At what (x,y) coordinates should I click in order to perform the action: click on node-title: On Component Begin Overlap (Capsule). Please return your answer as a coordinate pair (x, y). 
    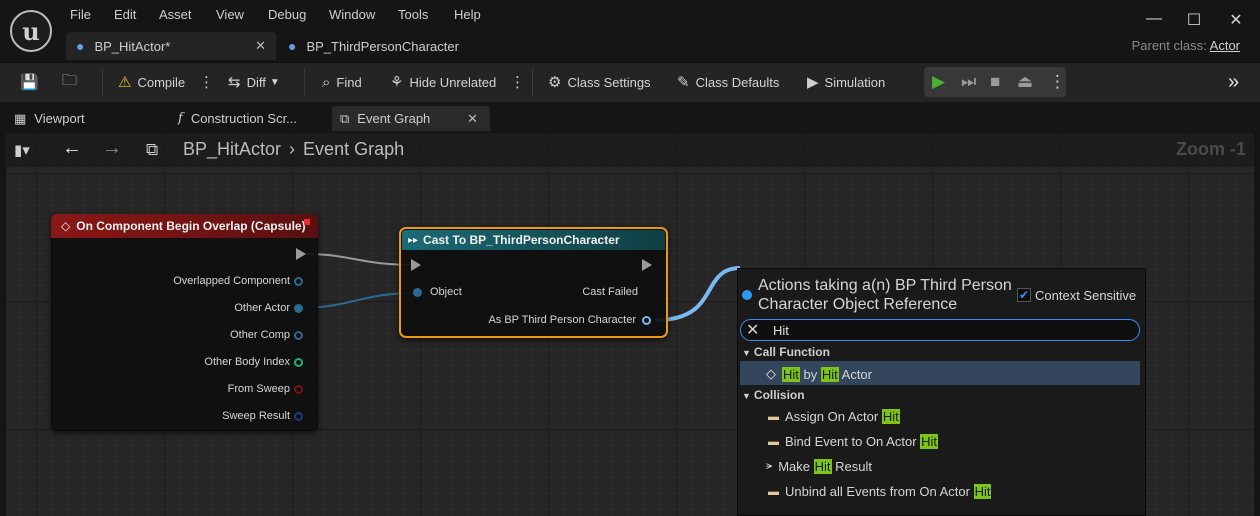
    Looking at the image, I should click on (191, 226).